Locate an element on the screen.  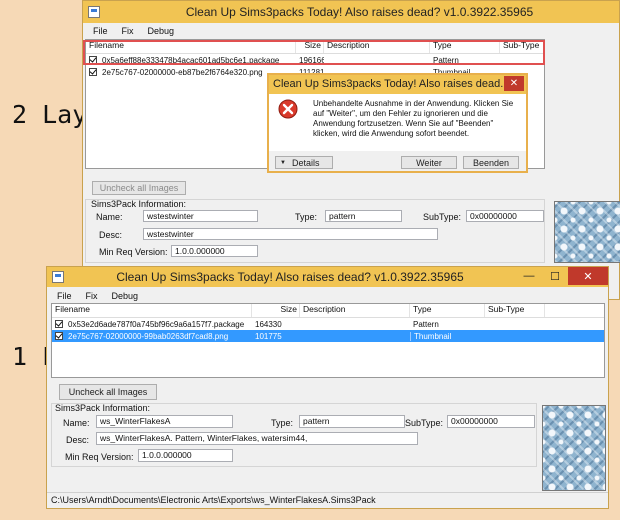
row-size: 101775 is located at coordinates (268, 336).